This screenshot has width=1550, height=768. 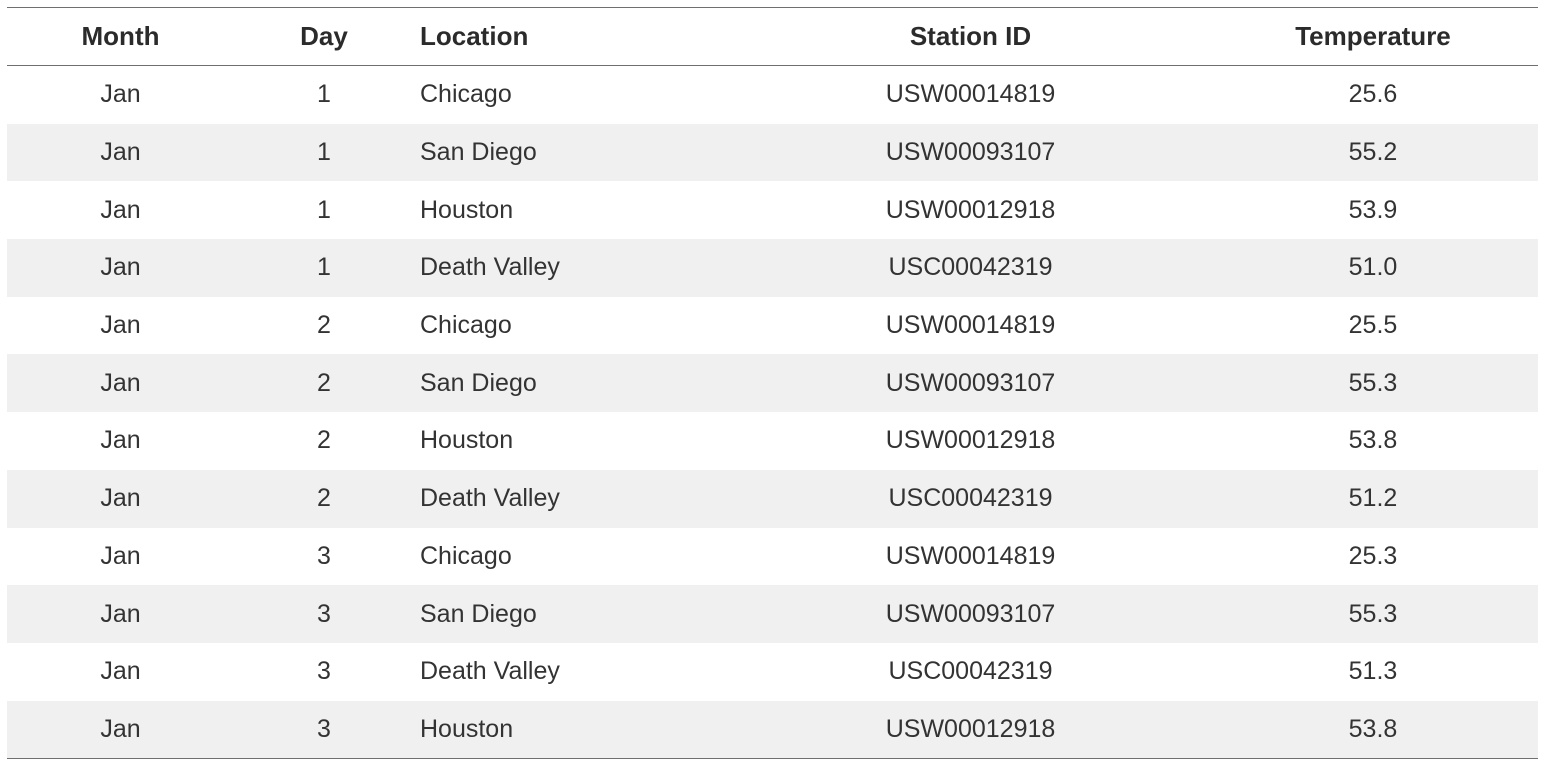 I want to click on table-row: Jan 1 Houston USW00012918 53.9, so click(x=772, y=210).